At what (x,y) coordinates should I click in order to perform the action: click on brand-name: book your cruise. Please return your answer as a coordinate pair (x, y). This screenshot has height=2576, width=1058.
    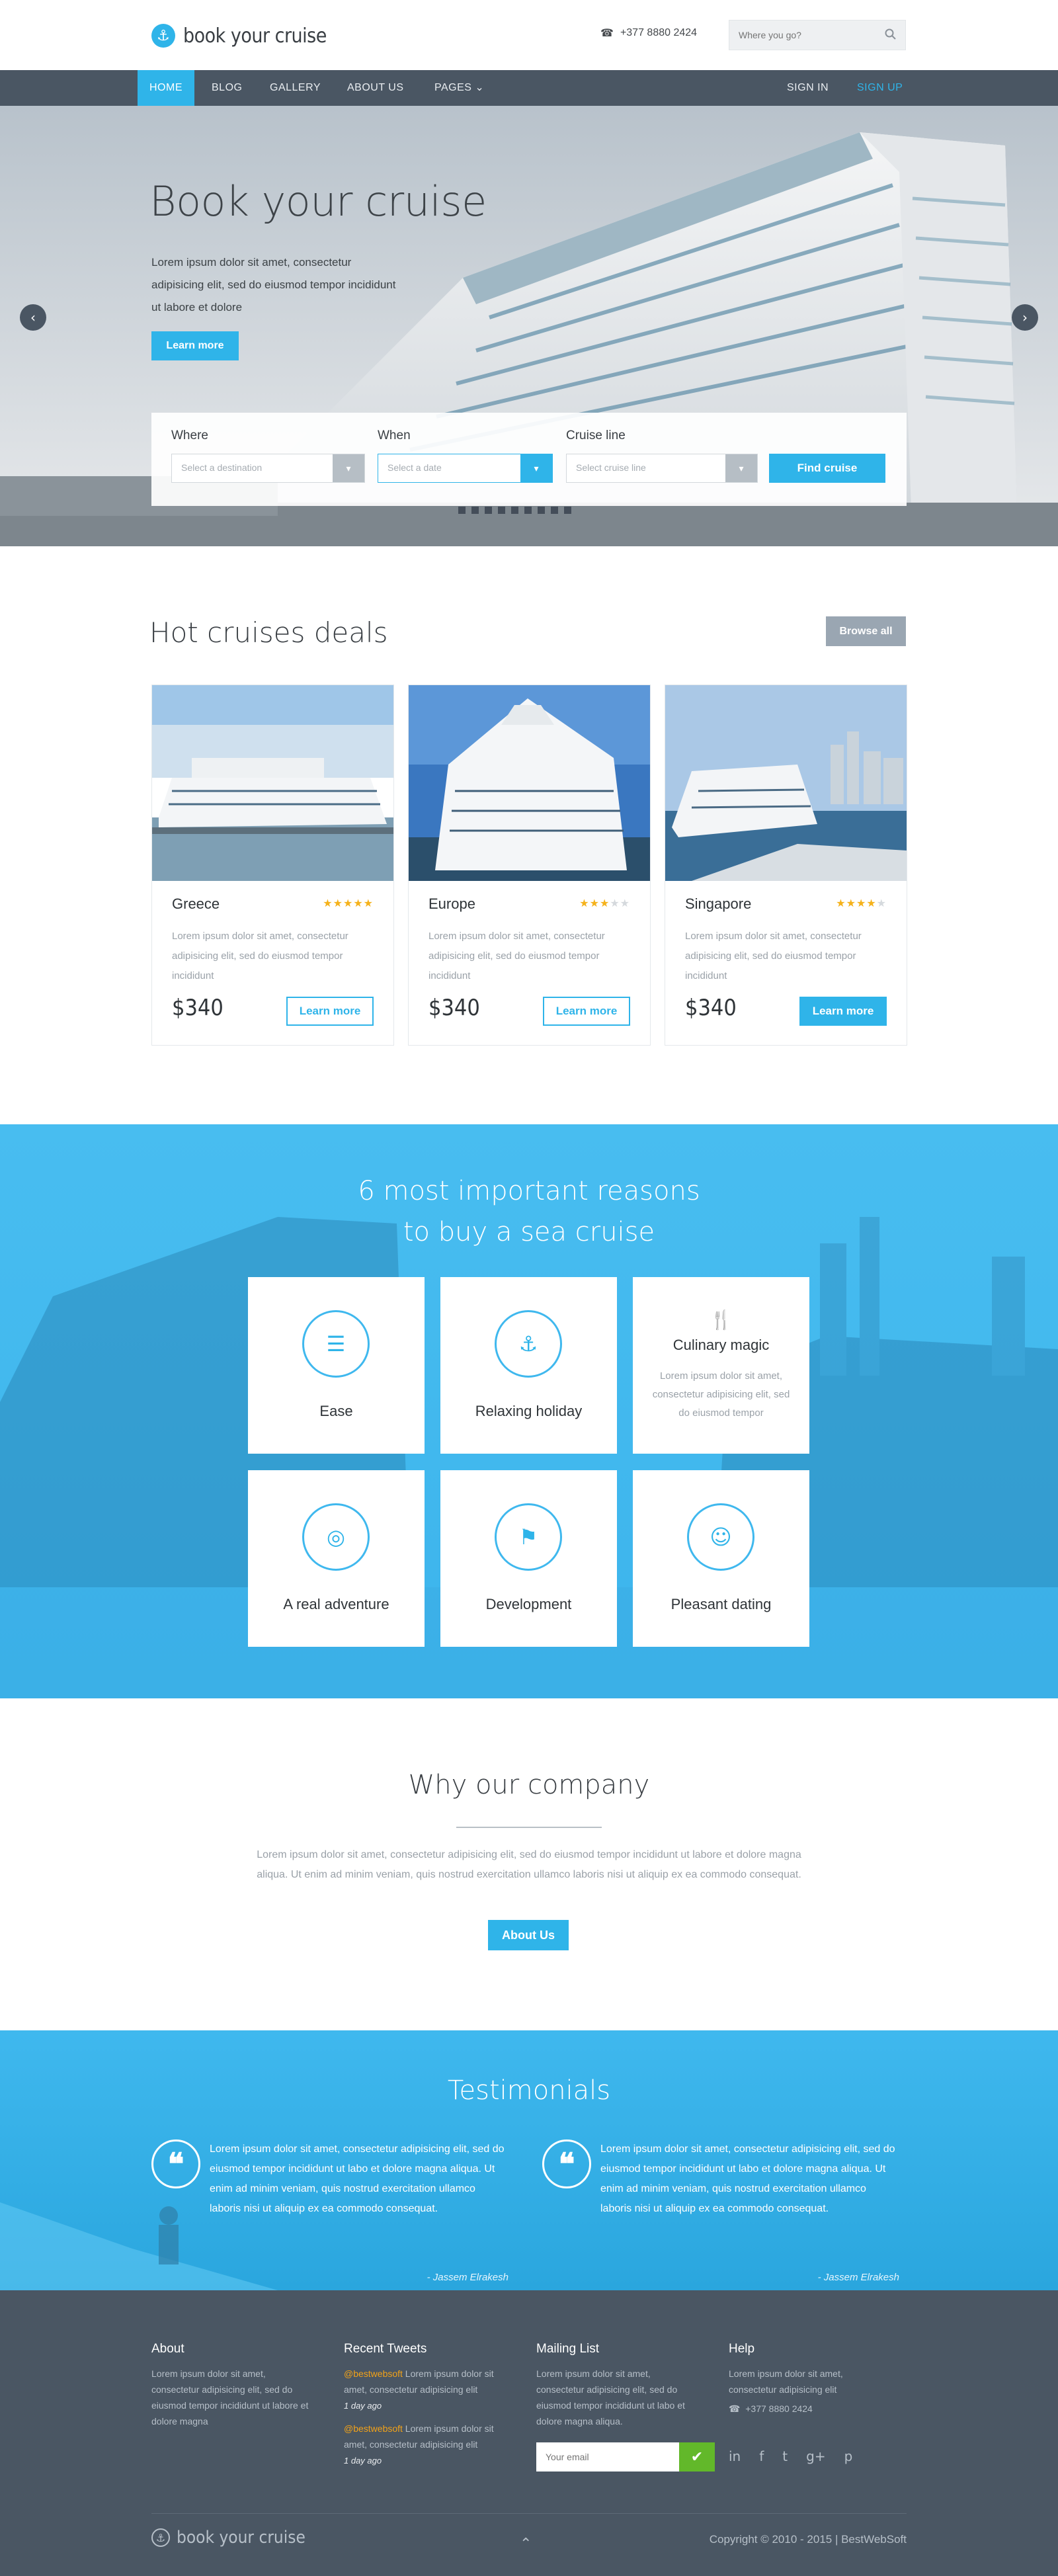
    Looking at the image, I should click on (255, 36).